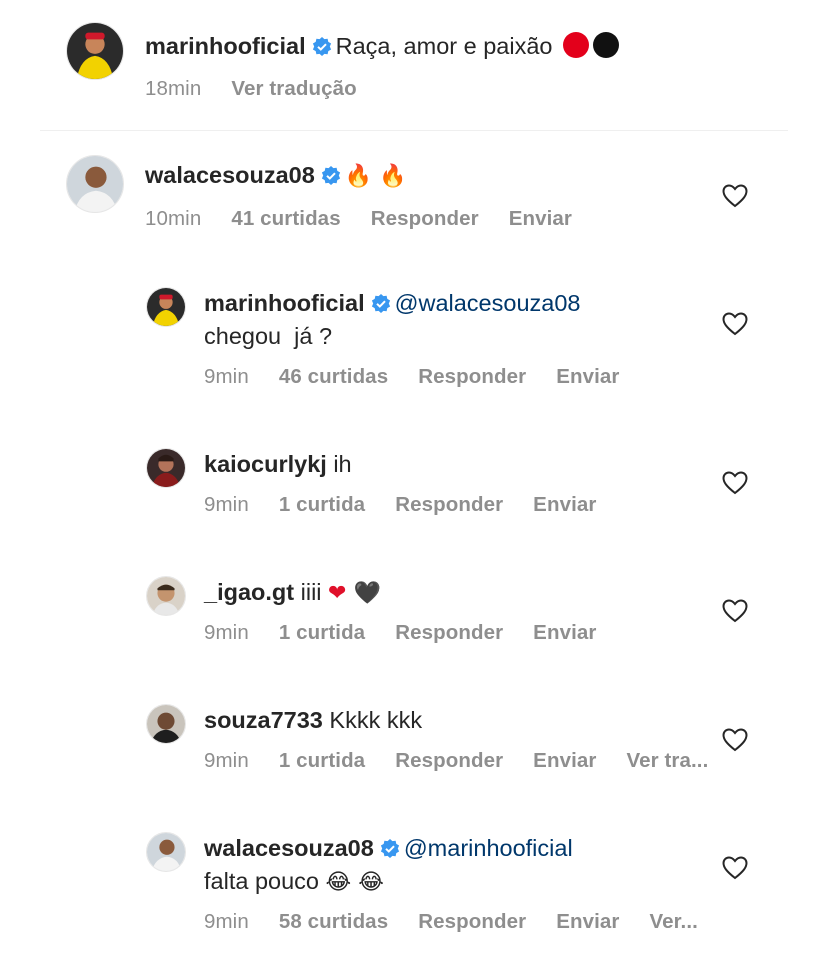 Image resolution: width=829 pixels, height=977 pixels. Describe the element at coordinates (293, 89) in the screenshot. I see `translate-link: Ver tradução` at that location.